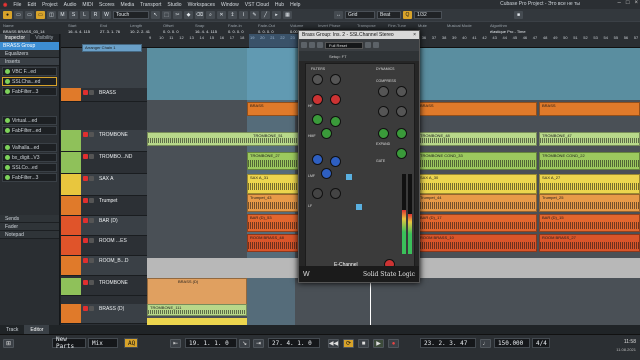 The width and height of the screenshot is (640, 360). Describe the element at coordinates (29, 62) in the screenshot. I see `section-inserts: Inserts` at that location.